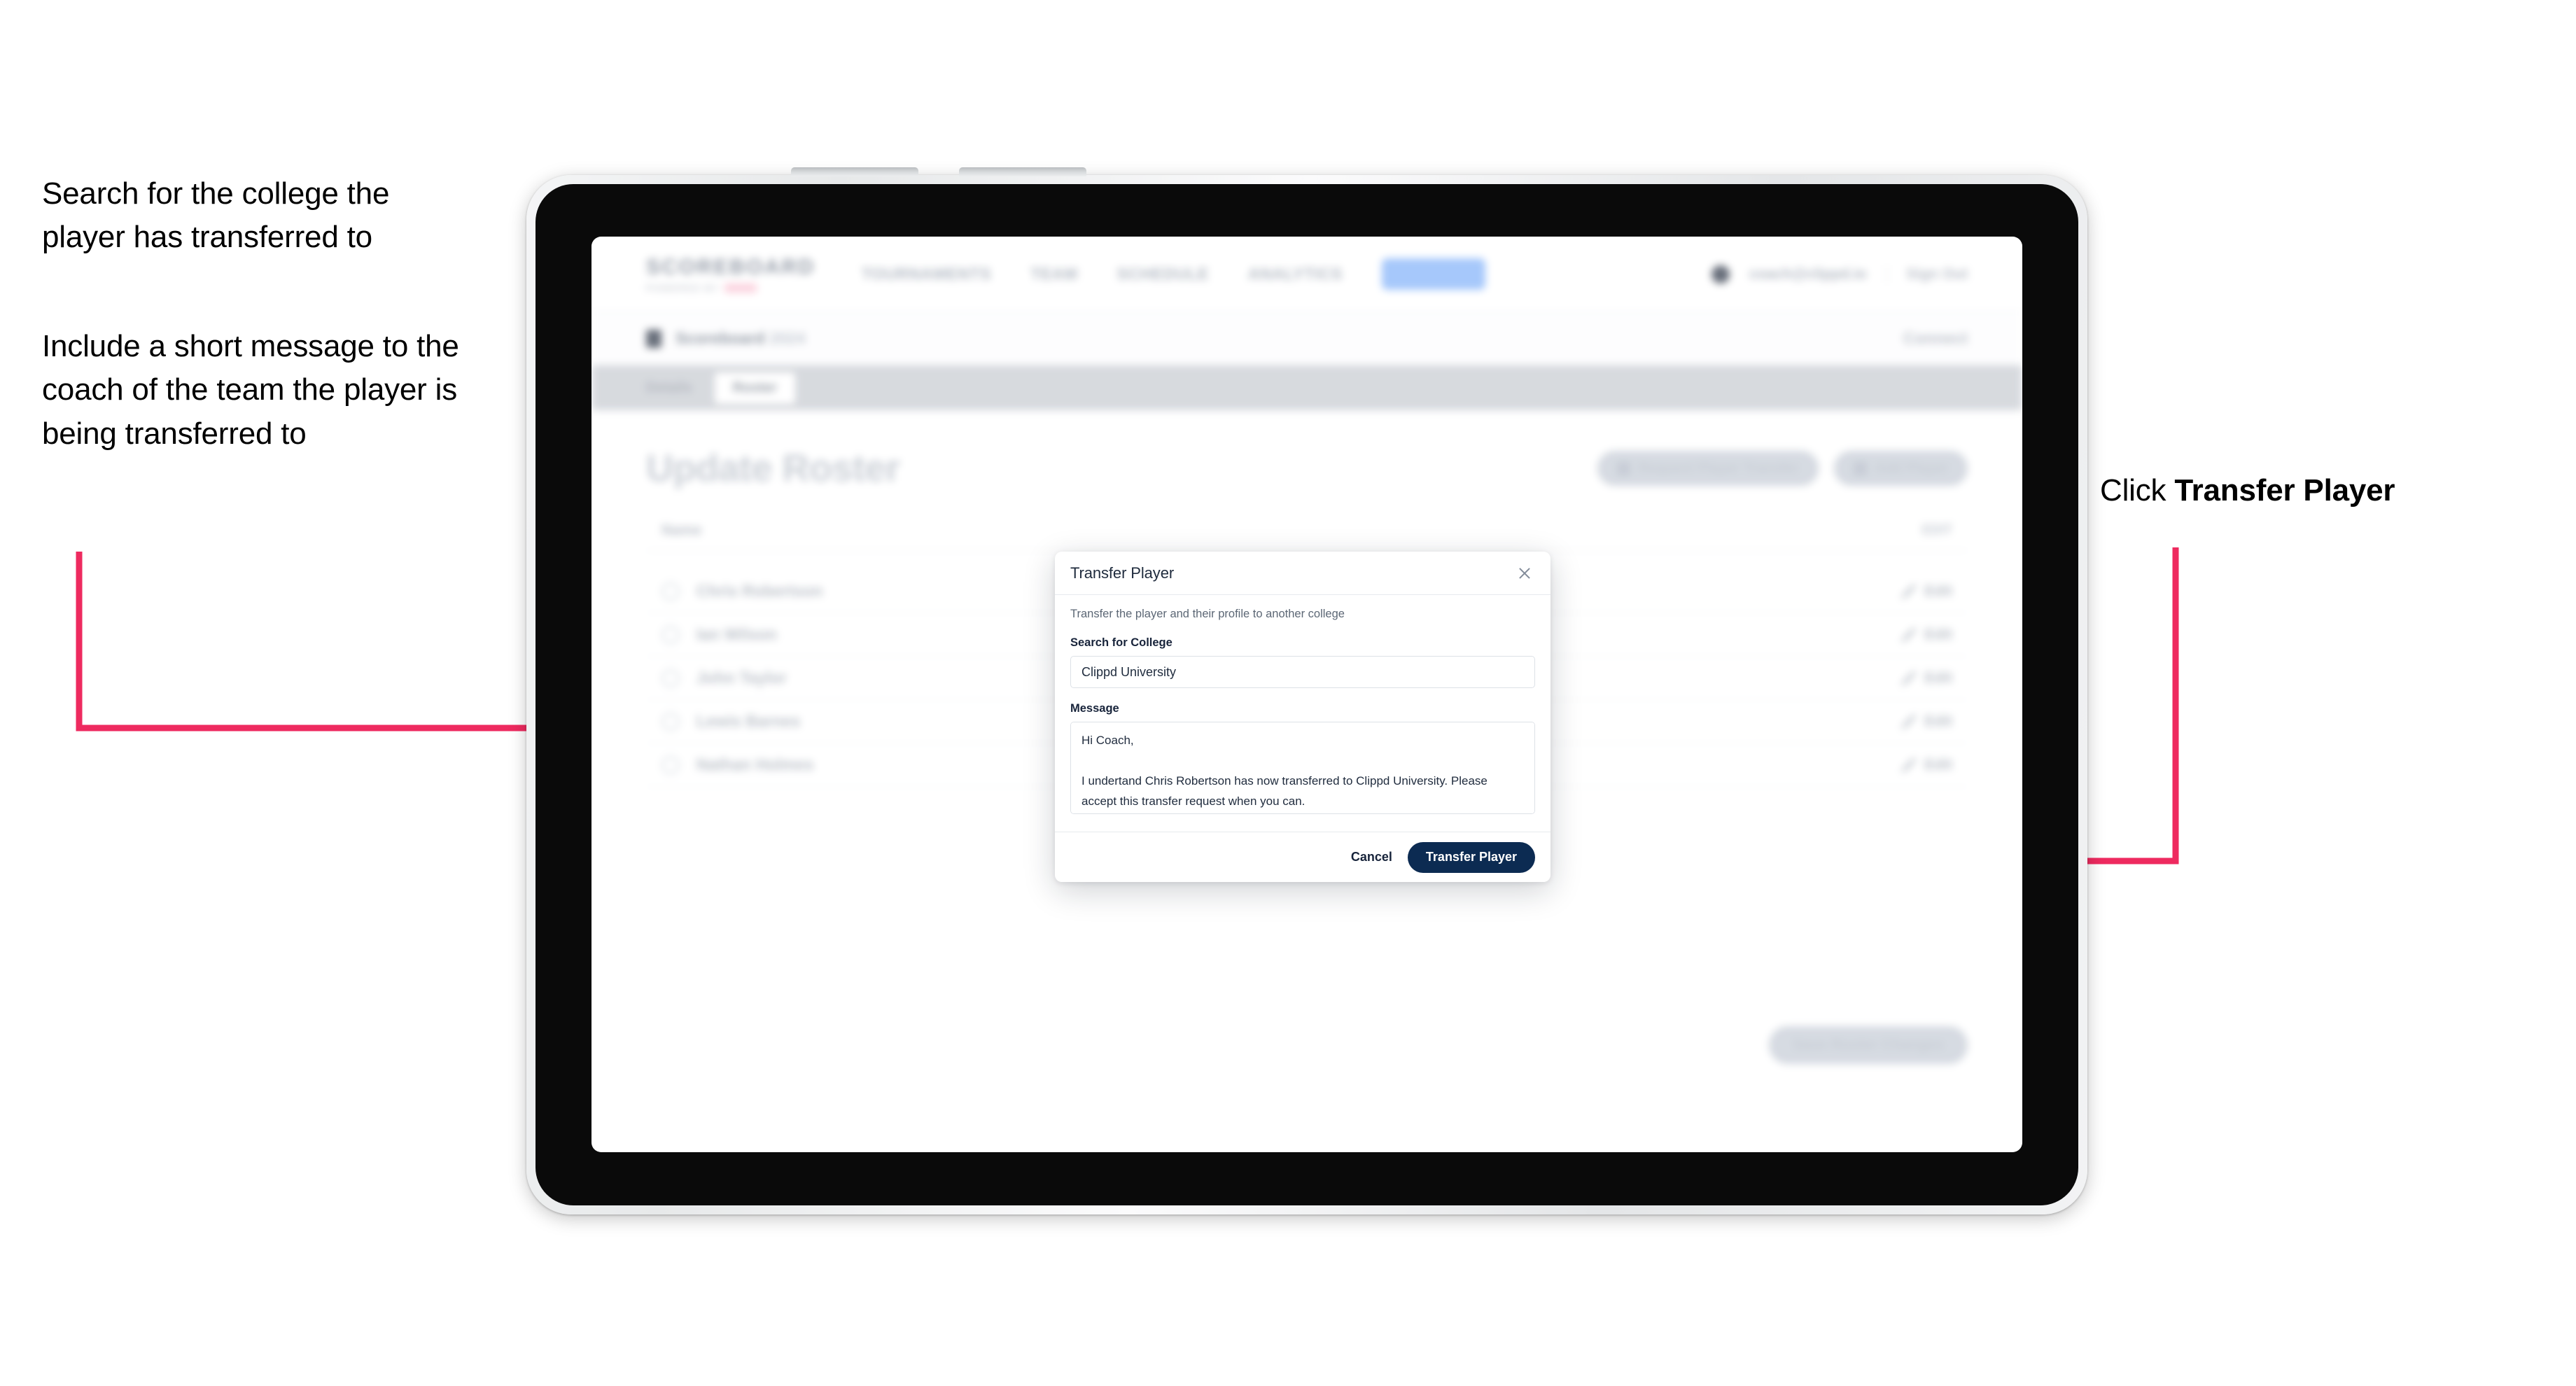 The image size is (2576, 1386). I want to click on modal-title: Transfer Player, so click(1122, 573).